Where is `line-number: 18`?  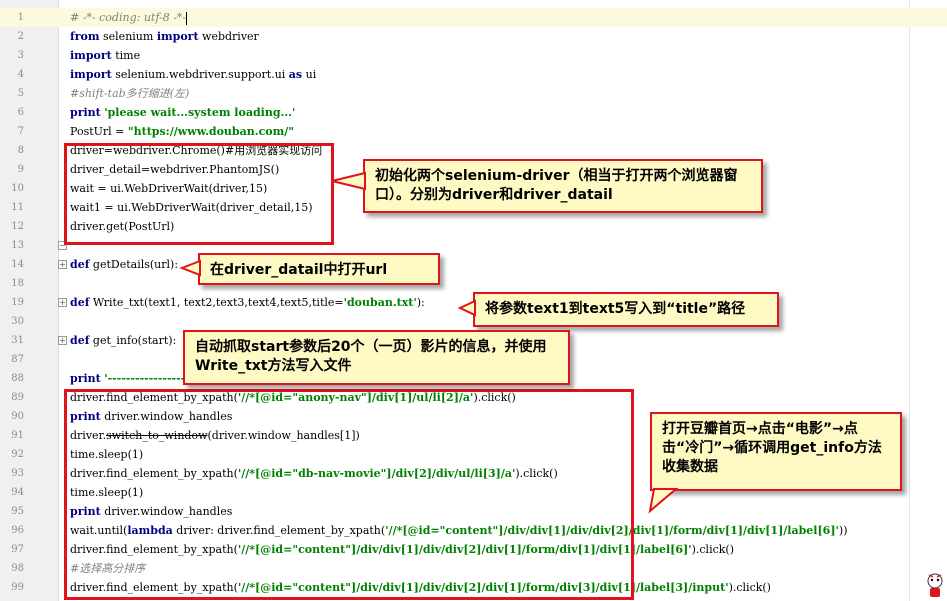
line-number: 18 is located at coordinates (17, 283).